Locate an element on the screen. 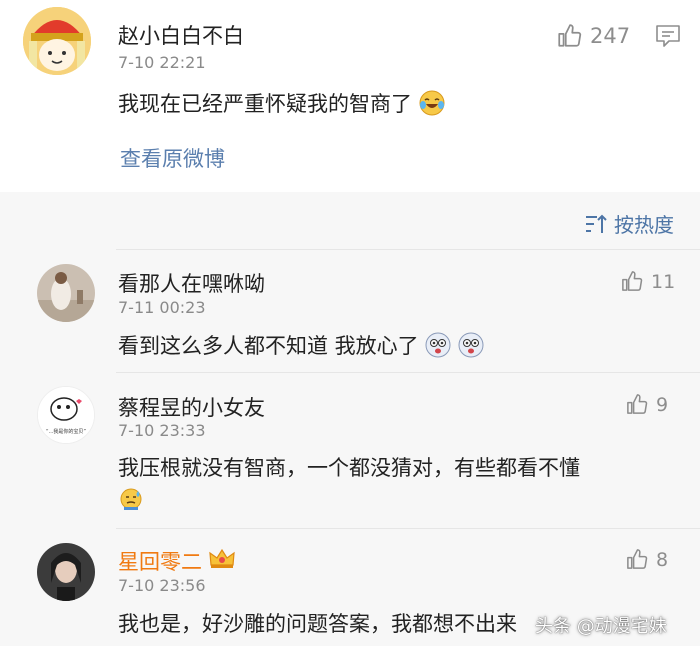 The height and width of the screenshot is (646, 700). sort-label: 按热度 is located at coordinates (644, 225).